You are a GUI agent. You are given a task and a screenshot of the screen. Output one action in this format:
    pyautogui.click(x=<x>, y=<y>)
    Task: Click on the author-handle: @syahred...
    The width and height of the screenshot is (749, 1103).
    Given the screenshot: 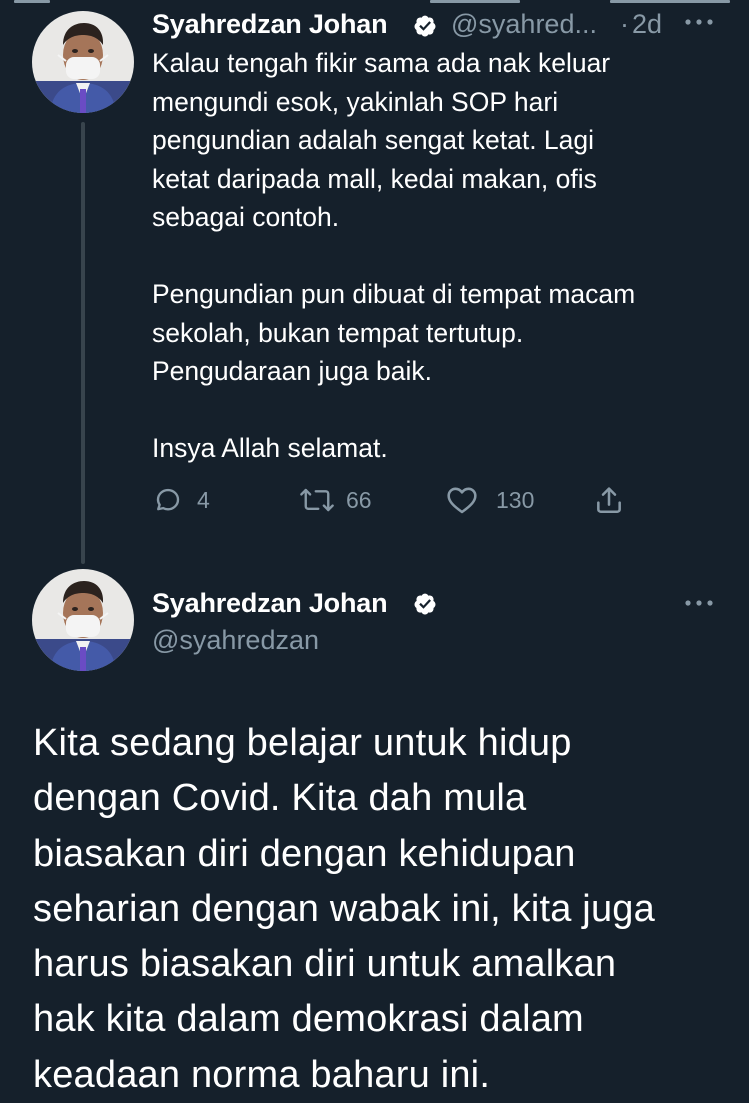 What is the action you would take?
    pyautogui.click(x=524, y=24)
    